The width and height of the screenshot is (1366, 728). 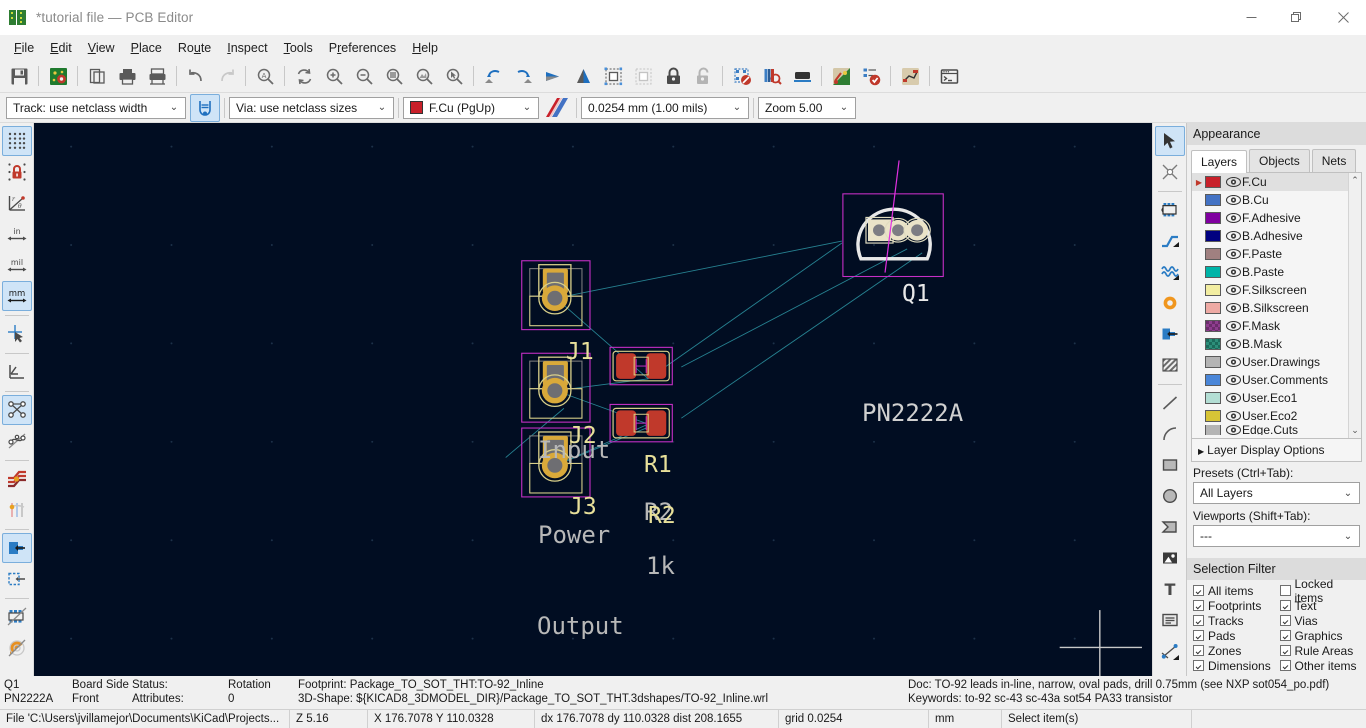 What do you see at coordinates (1235, 665) in the screenshot?
I see `filter-dimensions: Dimensions` at bounding box center [1235, 665].